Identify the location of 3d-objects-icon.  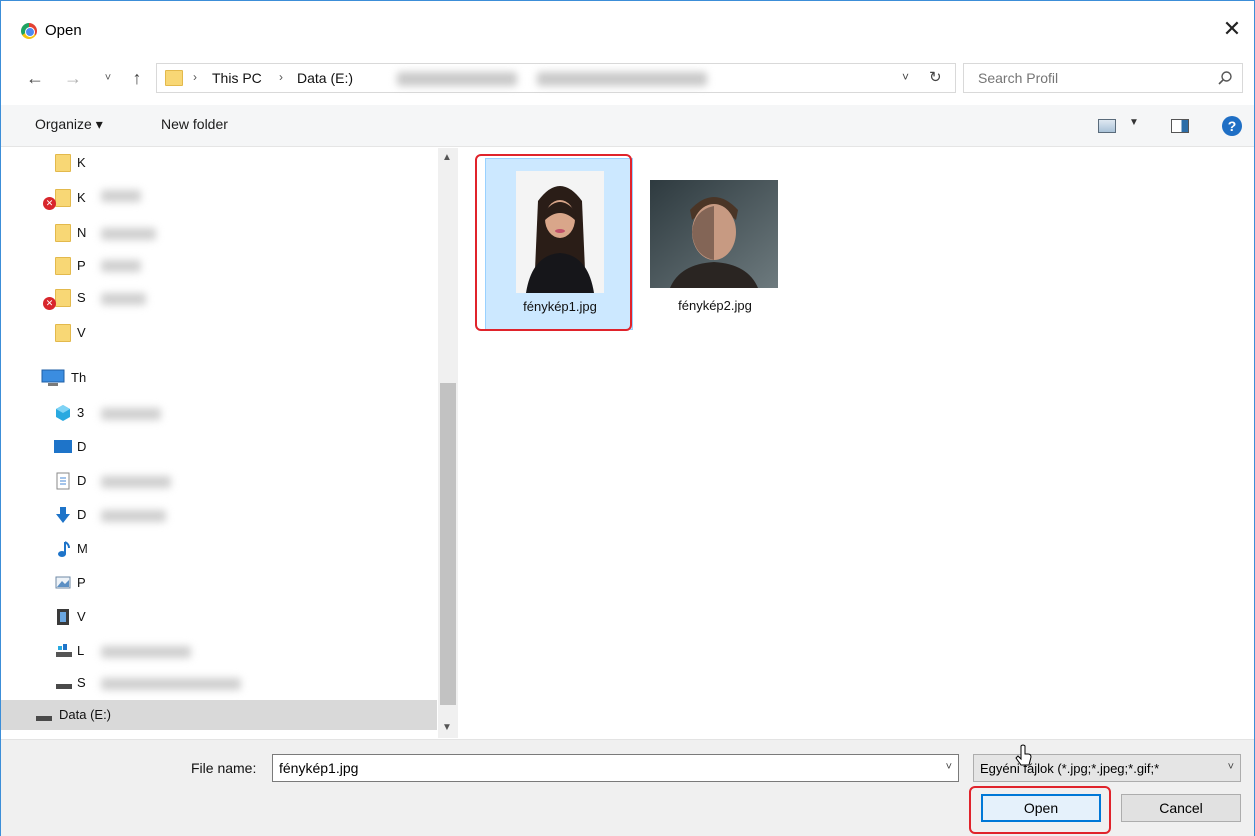
(63, 413).